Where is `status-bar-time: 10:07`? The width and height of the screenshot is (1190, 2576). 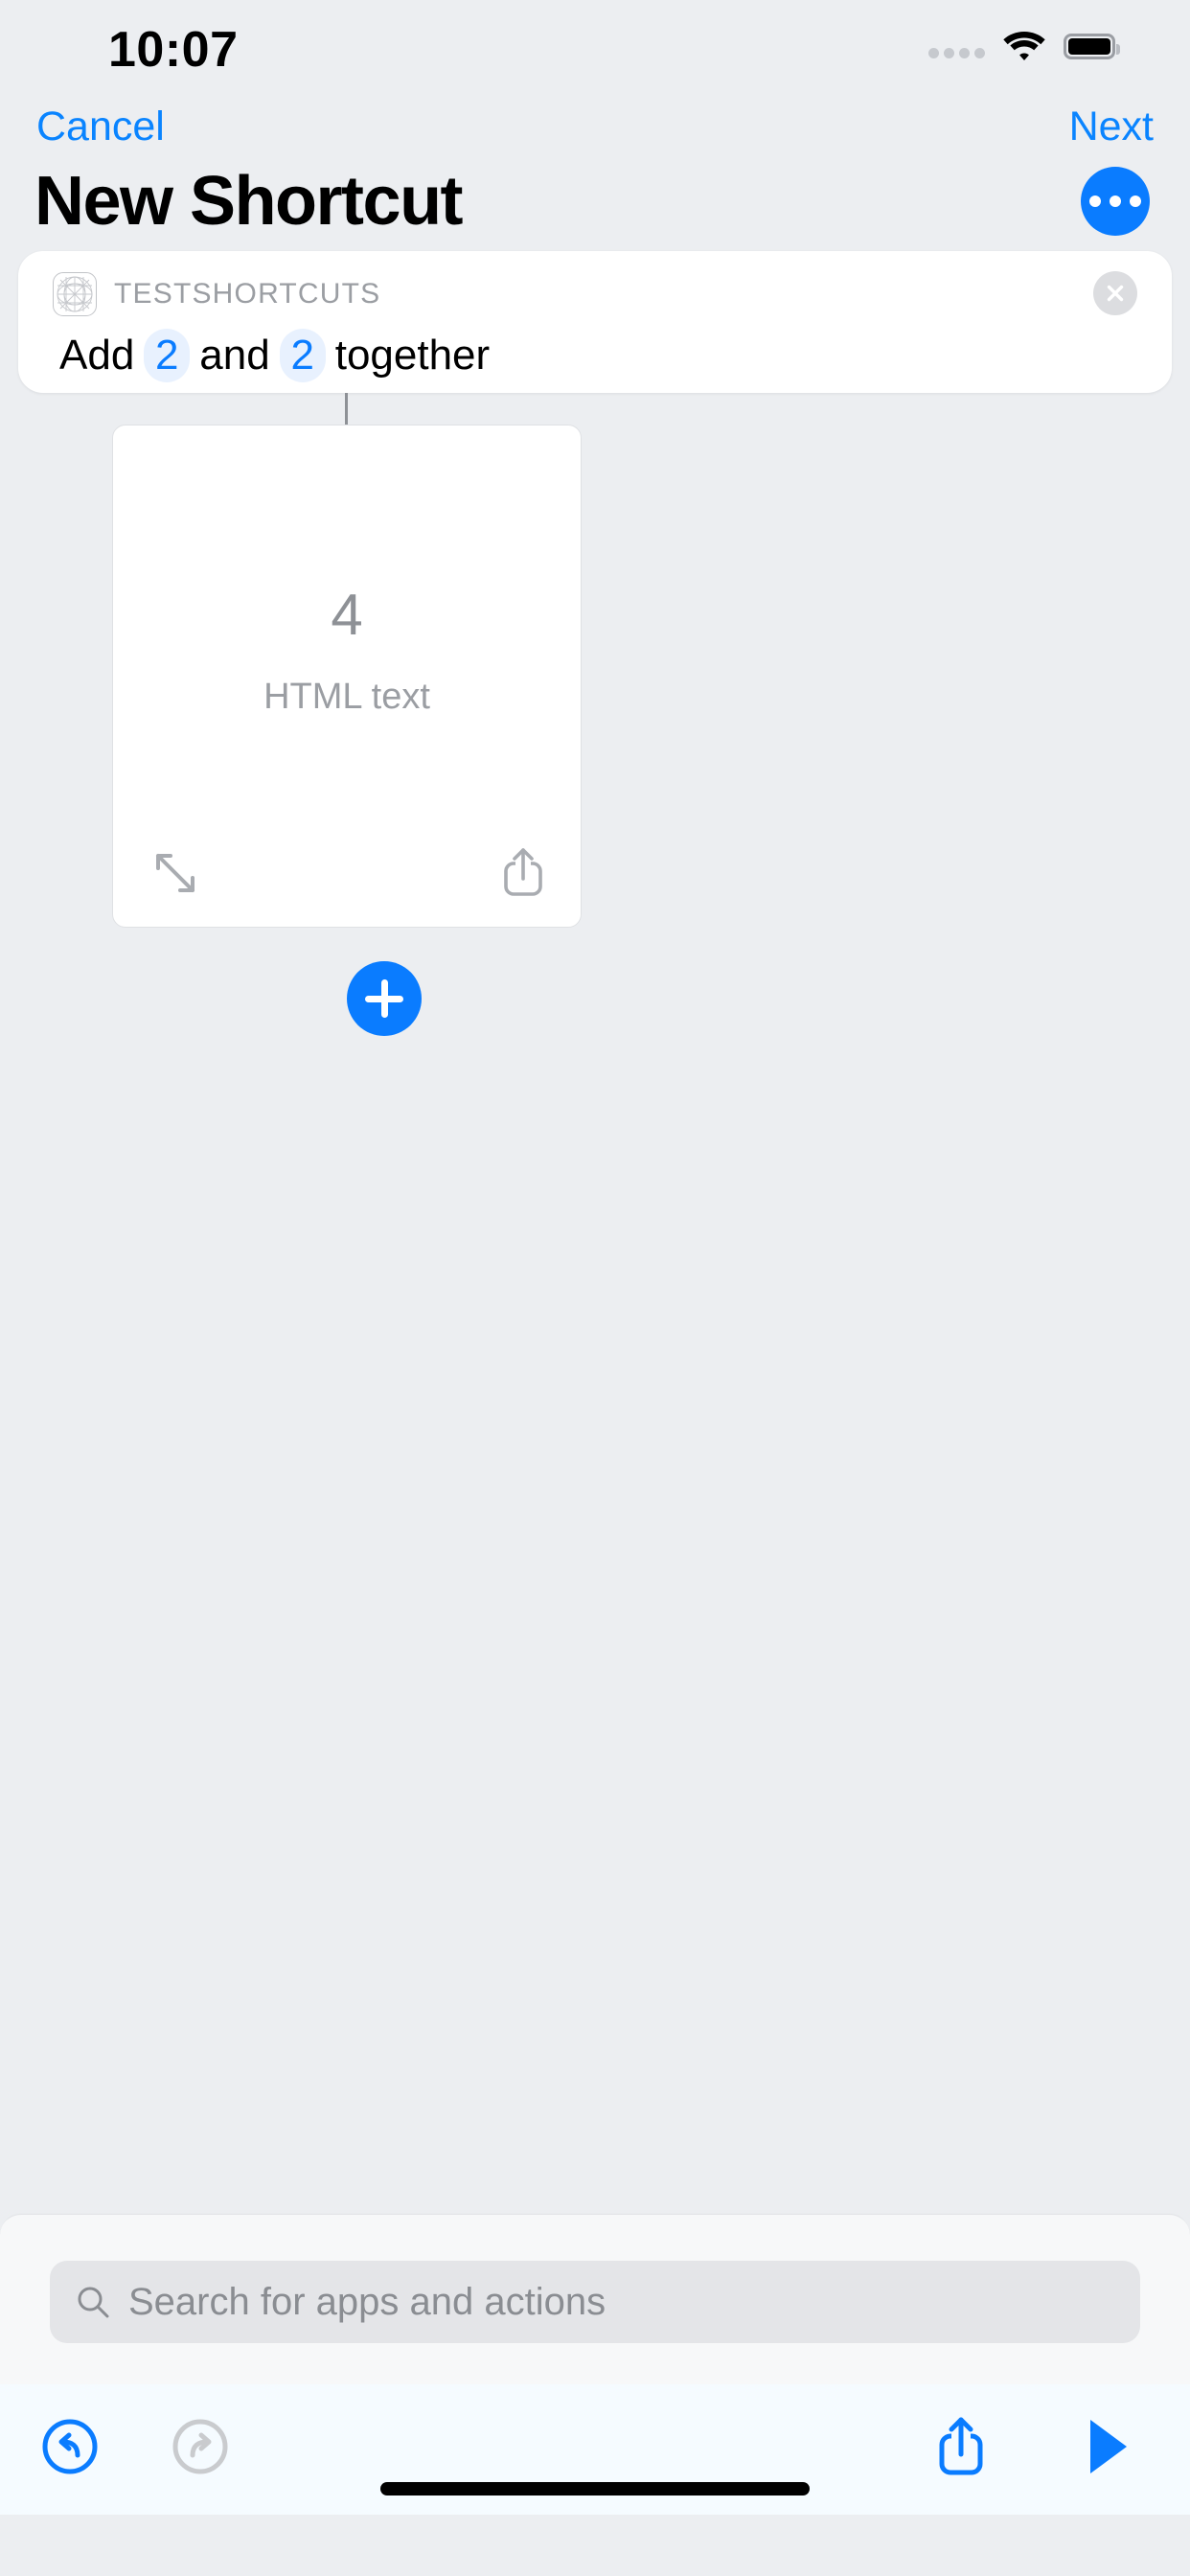 status-bar-time: 10:07 is located at coordinates (174, 50).